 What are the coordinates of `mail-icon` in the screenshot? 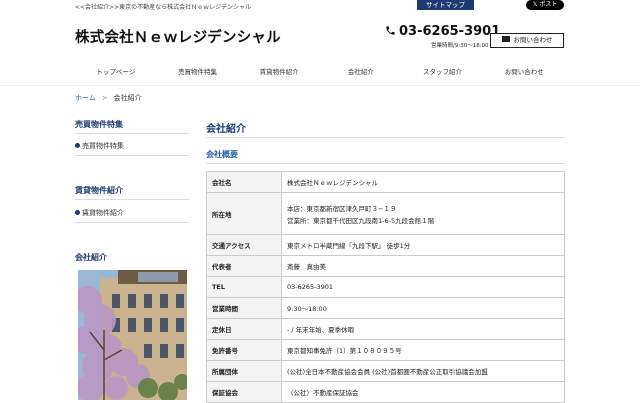 It's located at (505, 39).